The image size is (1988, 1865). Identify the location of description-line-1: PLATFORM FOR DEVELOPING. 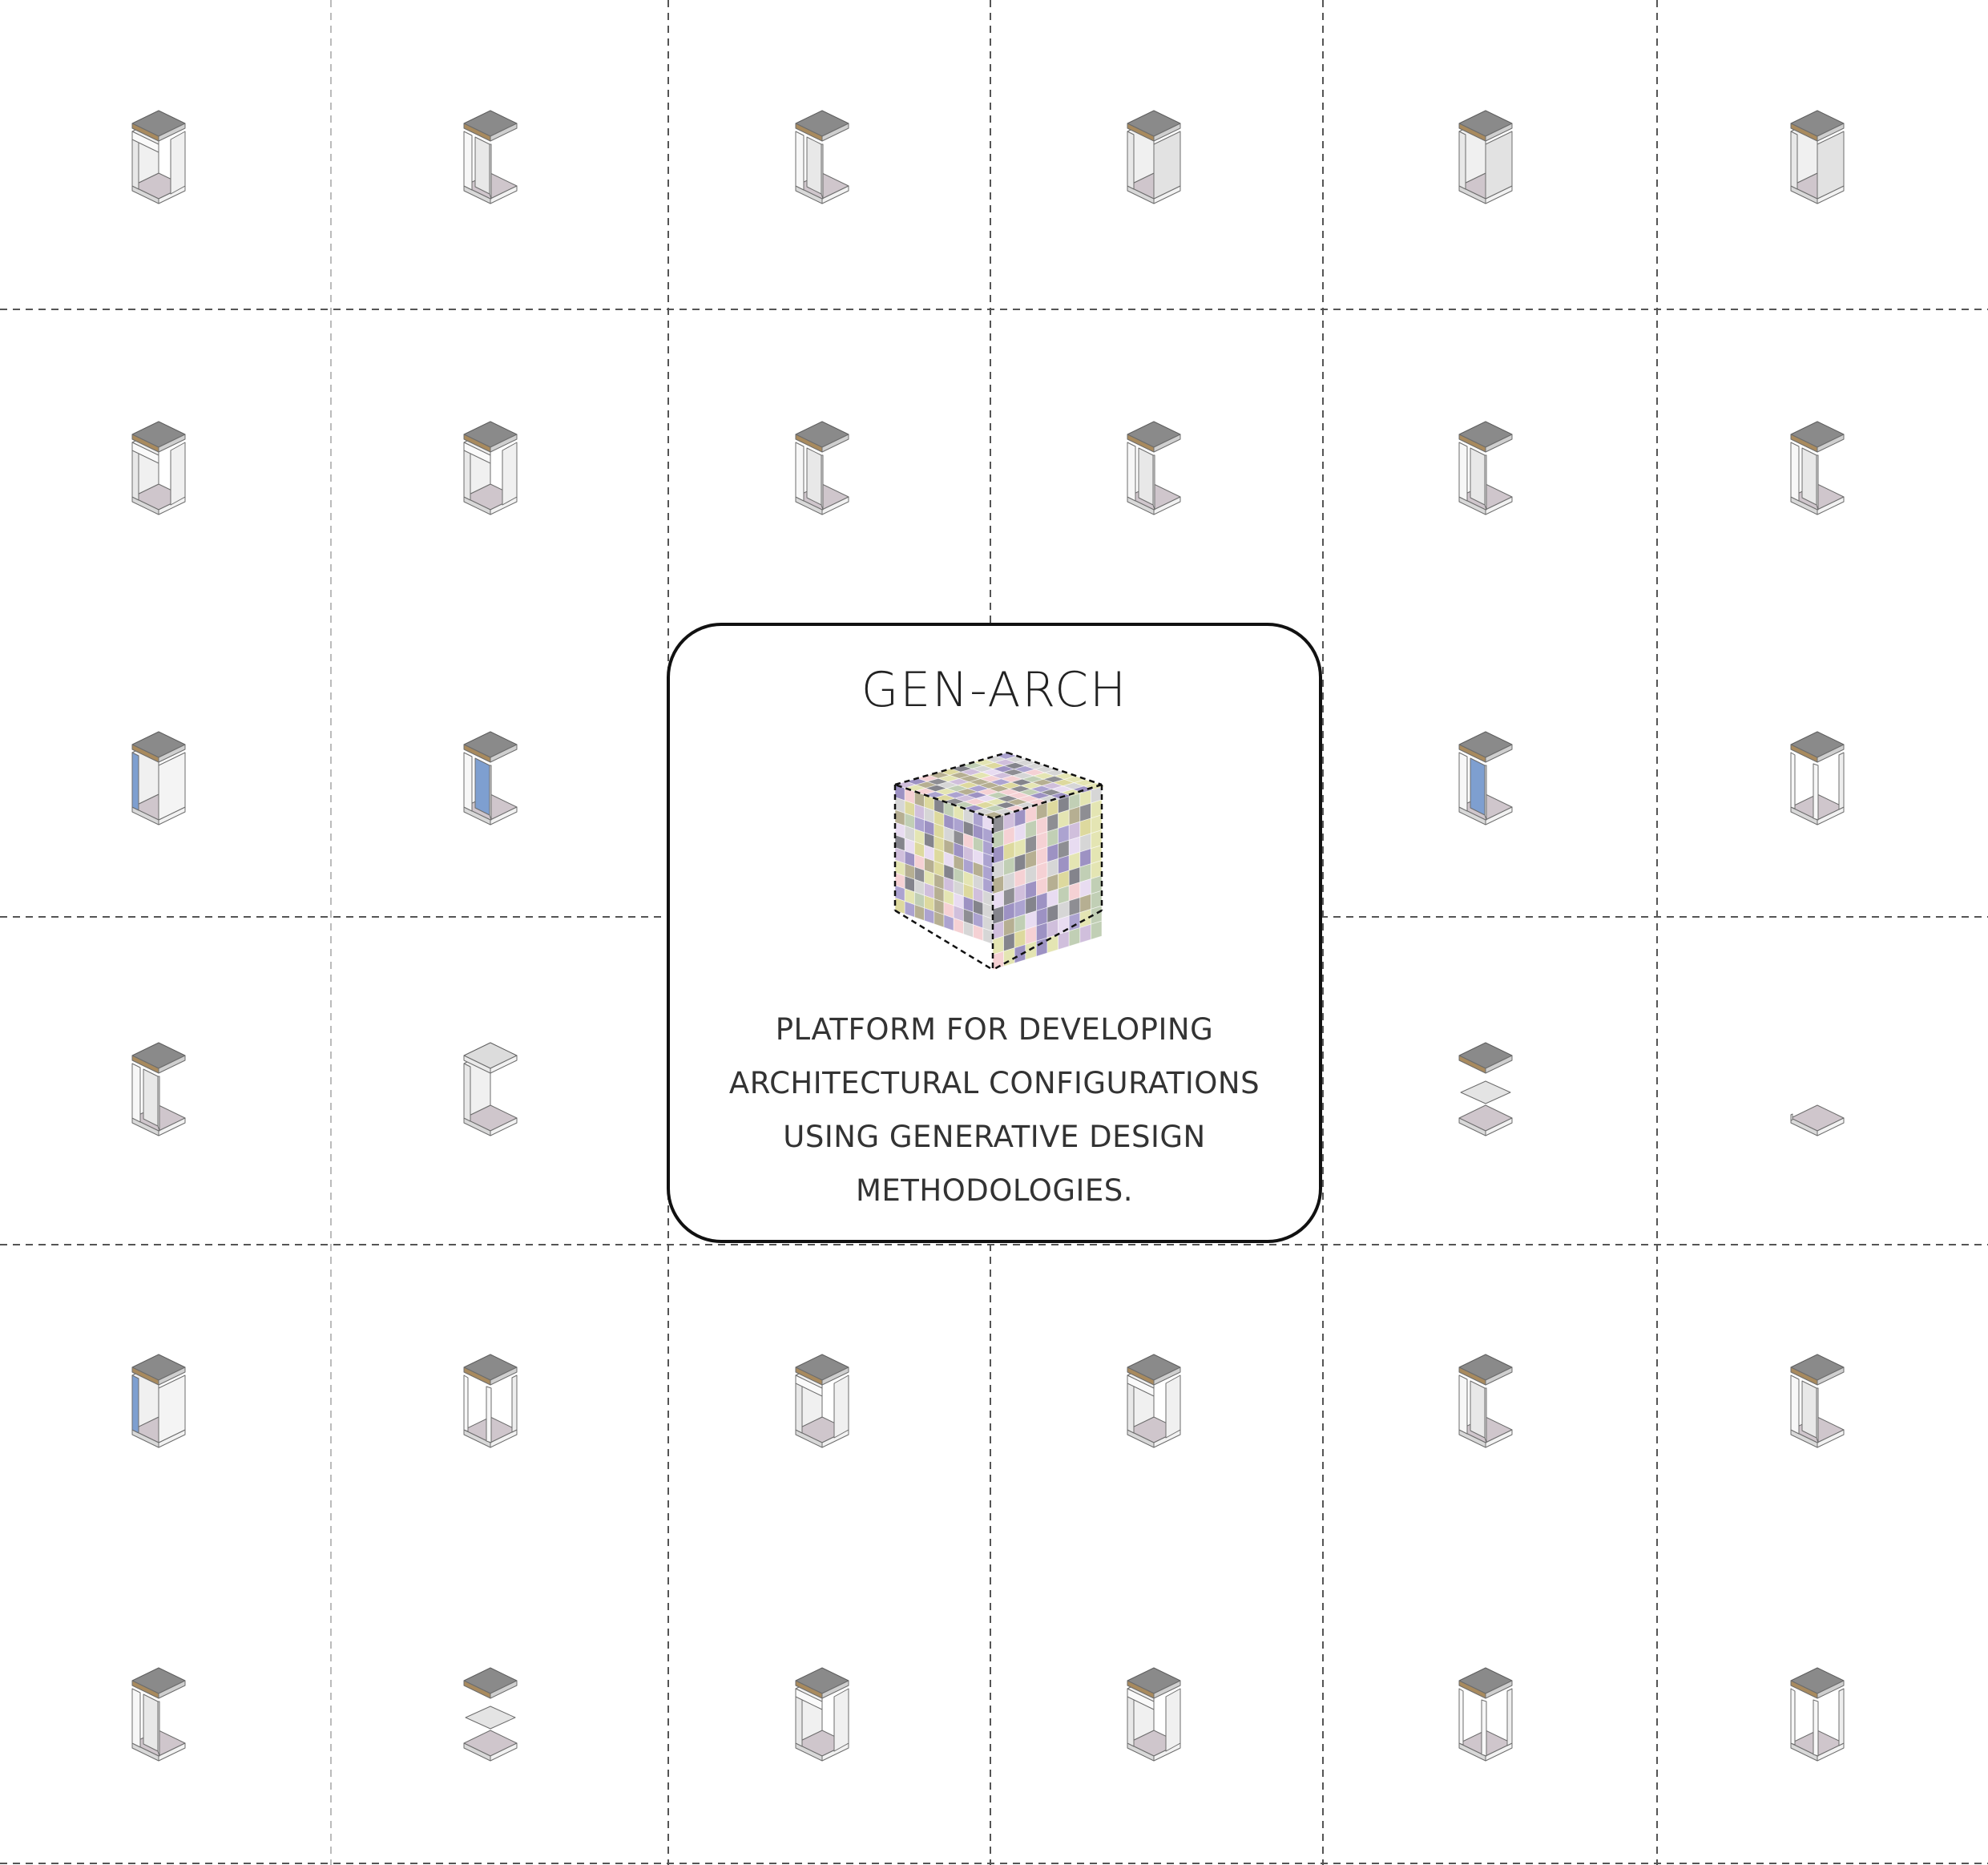
(994, 1029).